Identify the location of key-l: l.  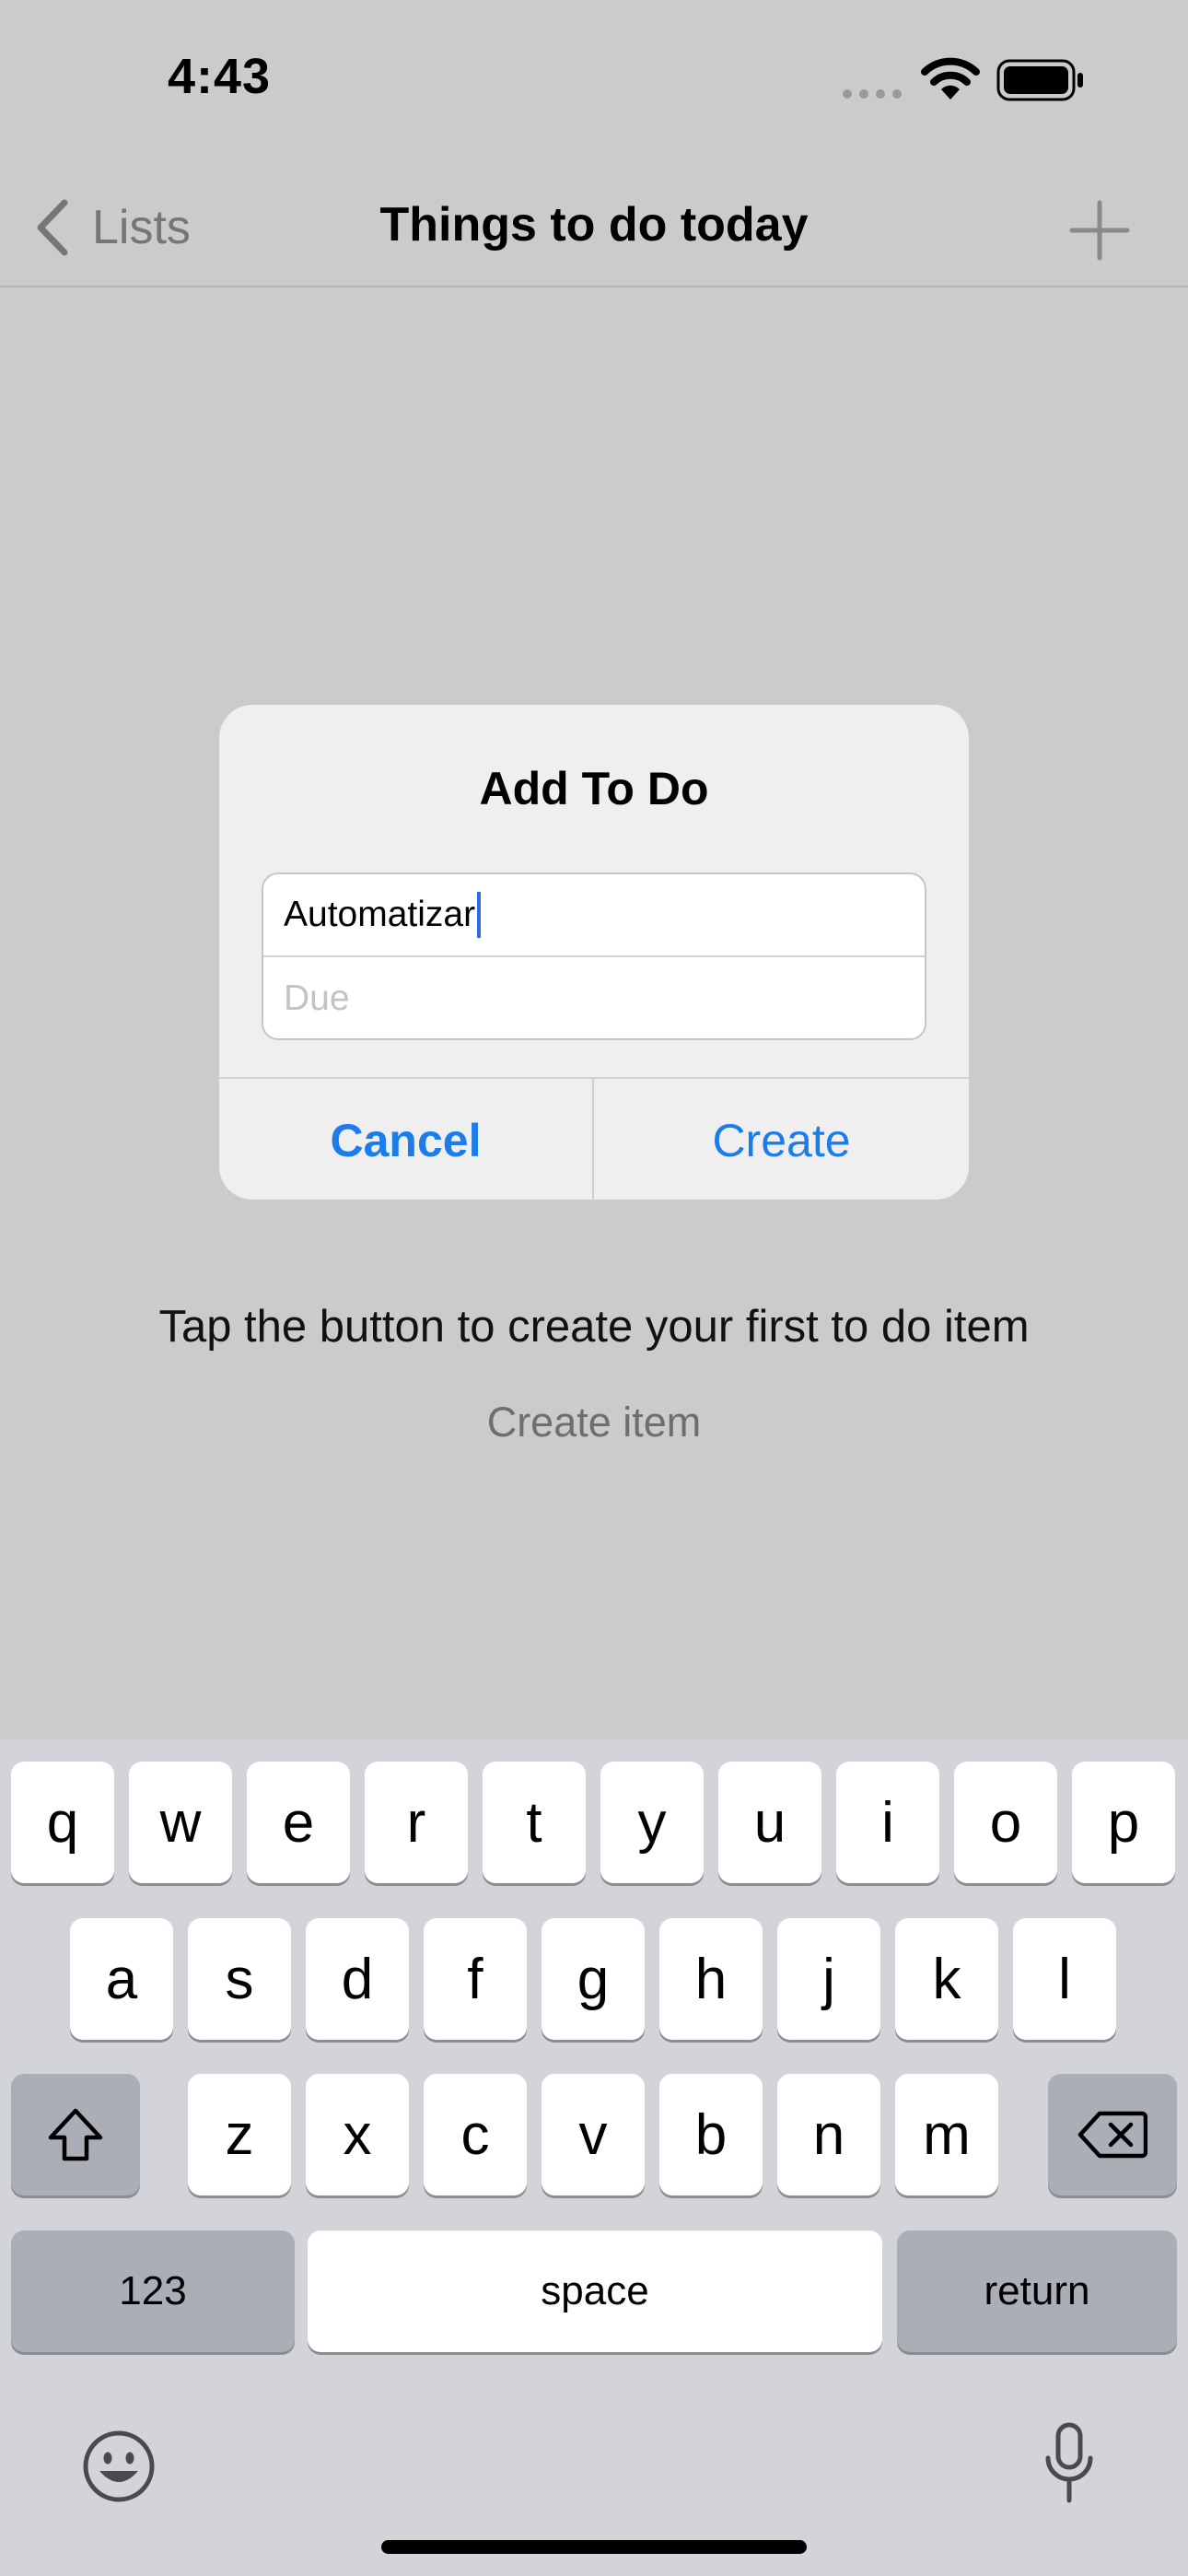
(1064, 1979).